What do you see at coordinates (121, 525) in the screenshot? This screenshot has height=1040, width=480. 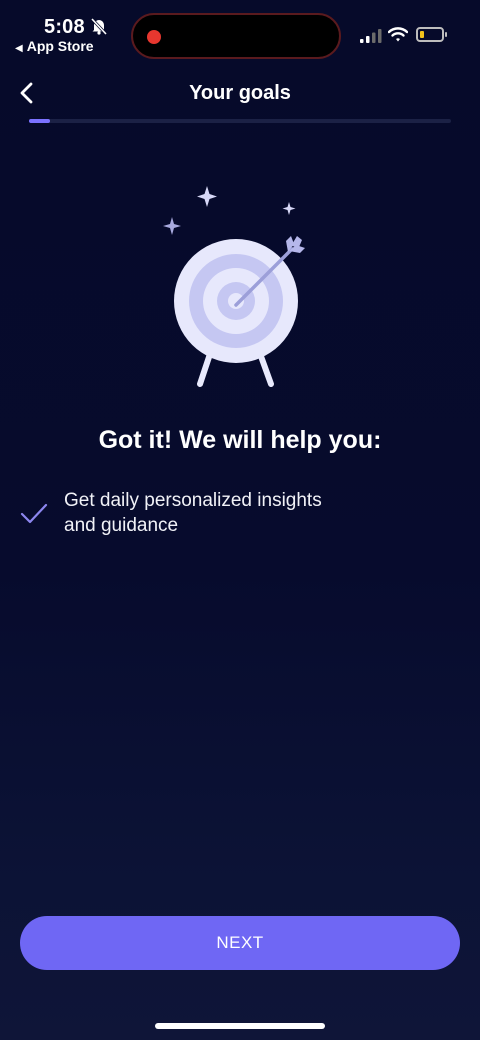 I see `benefit-text-line: and guidance` at bounding box center [121, 525].